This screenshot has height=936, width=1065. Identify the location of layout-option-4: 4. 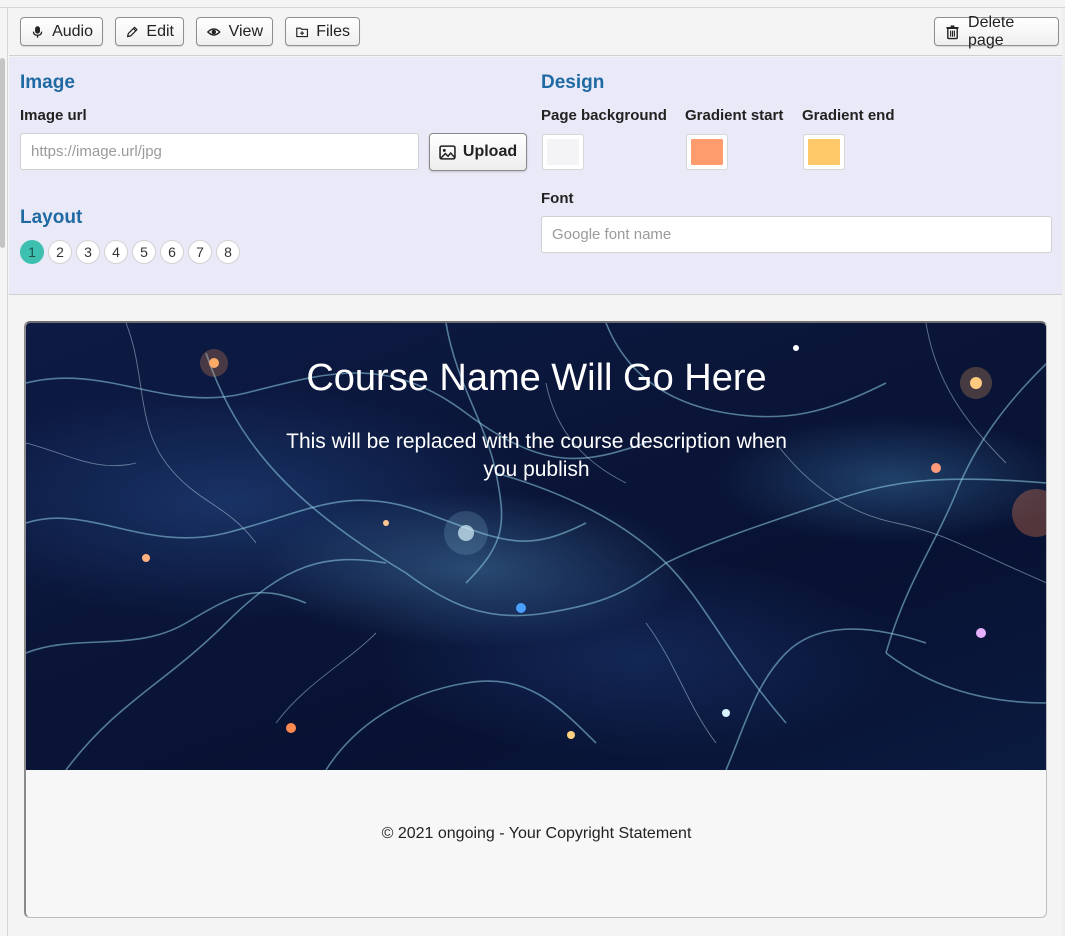
(116, 252).